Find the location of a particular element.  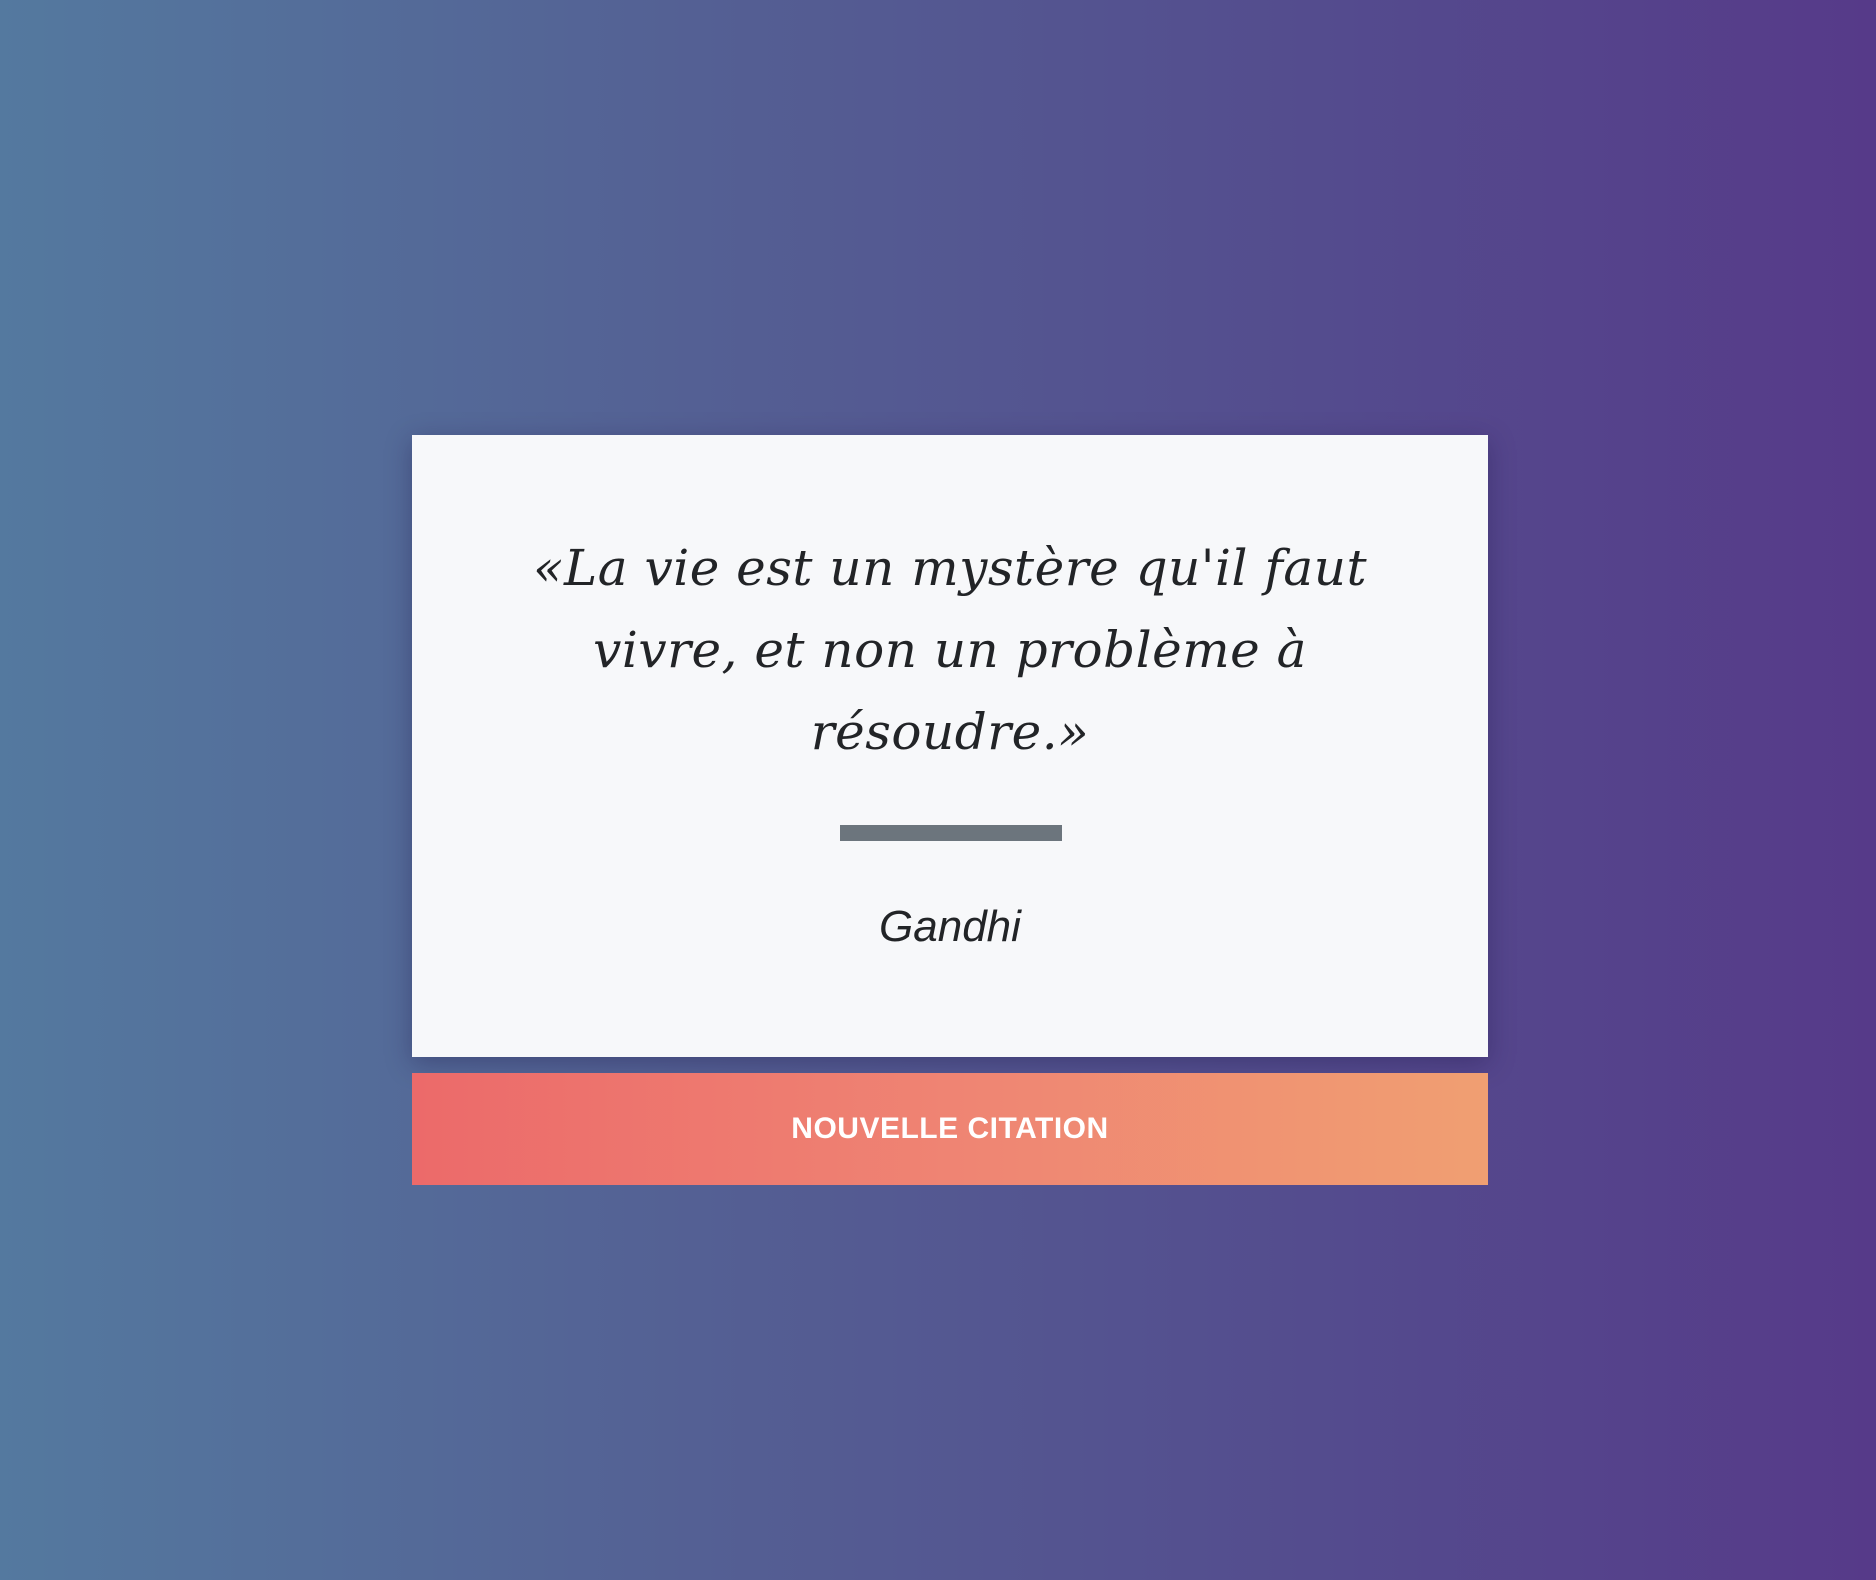

quote-author: Gandhi is located at coordinates (950, 926).